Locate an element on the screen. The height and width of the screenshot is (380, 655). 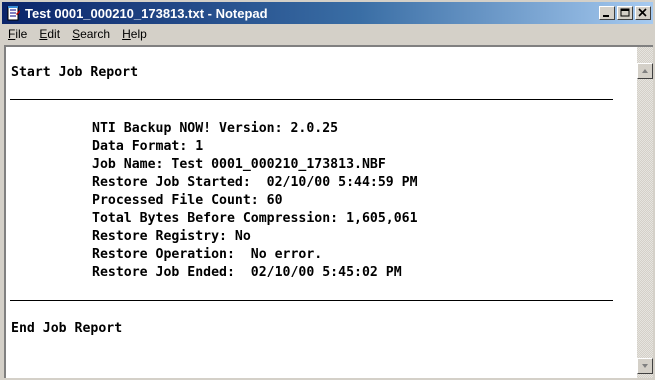
menu-search: Search is located at coordinates (91, 34).